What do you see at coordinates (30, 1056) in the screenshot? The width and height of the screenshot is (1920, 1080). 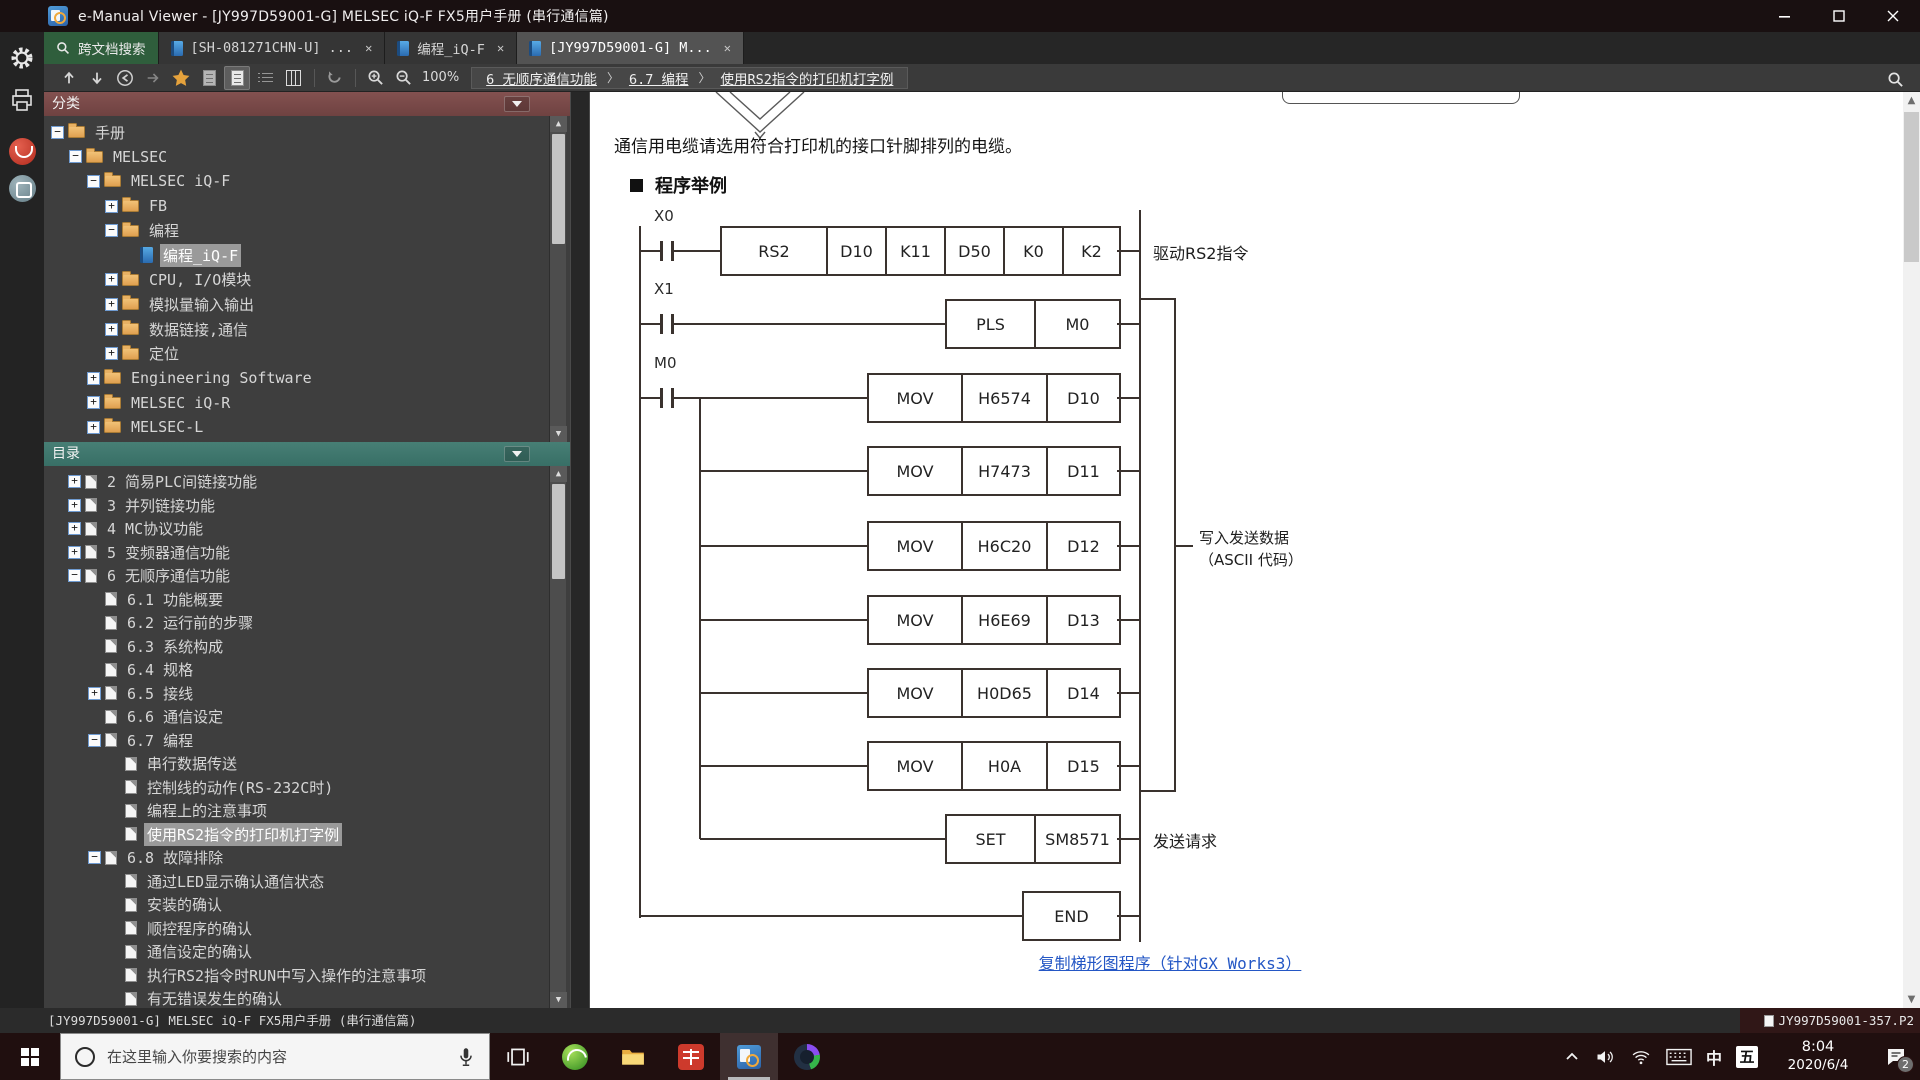 I see `start-button` at bounding box center [30, 1056].